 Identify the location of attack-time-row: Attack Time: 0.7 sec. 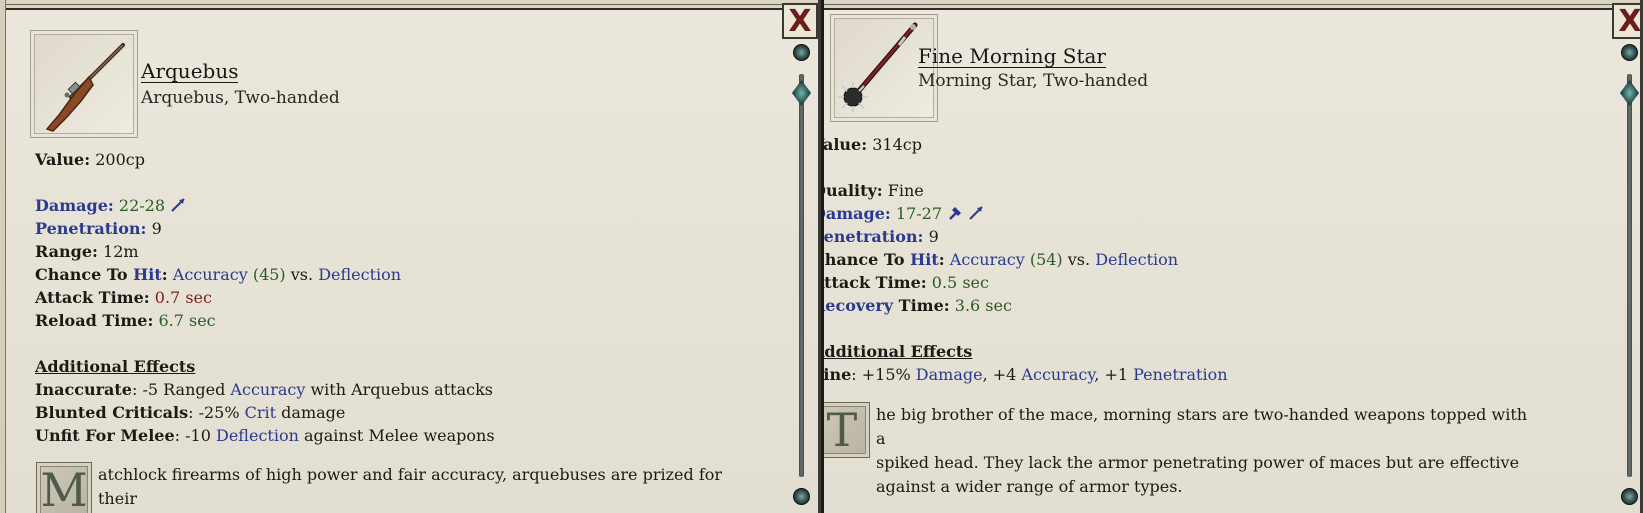
(405, 297).